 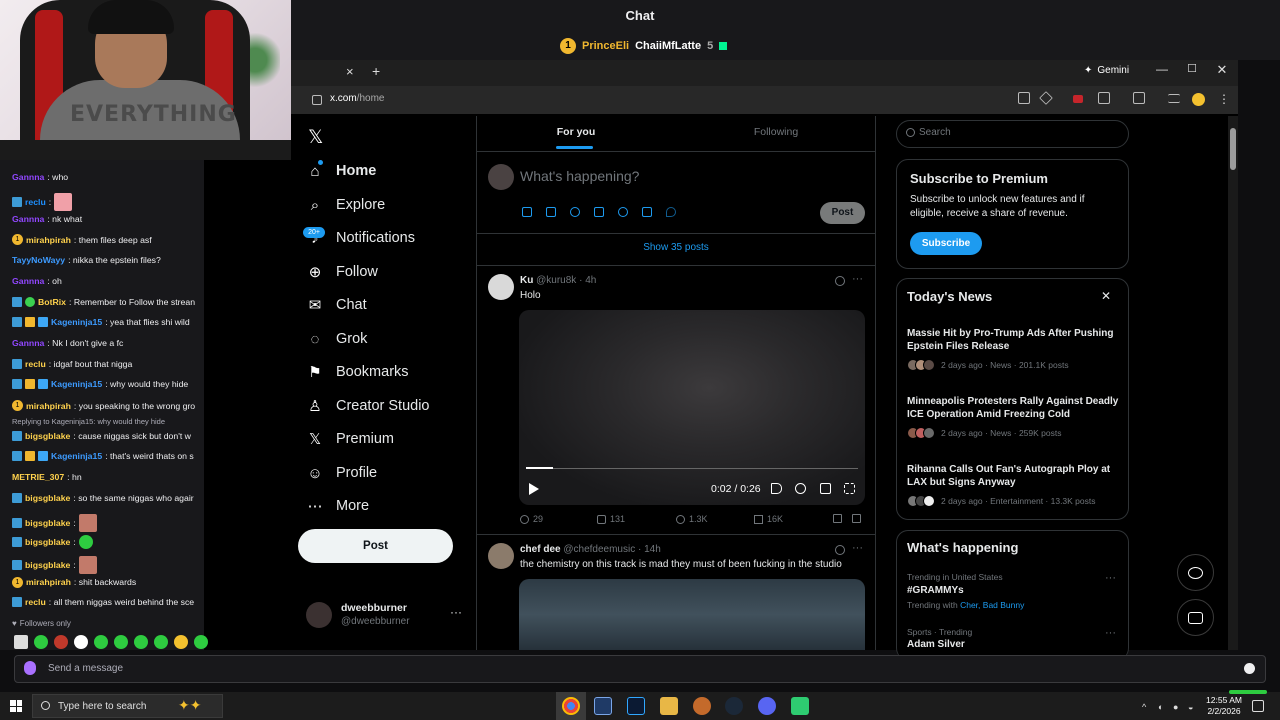 What do you see at coordinates (1078, 99) in the screenshot?
I see `extension-icon` at bounding box center [1078, 99].